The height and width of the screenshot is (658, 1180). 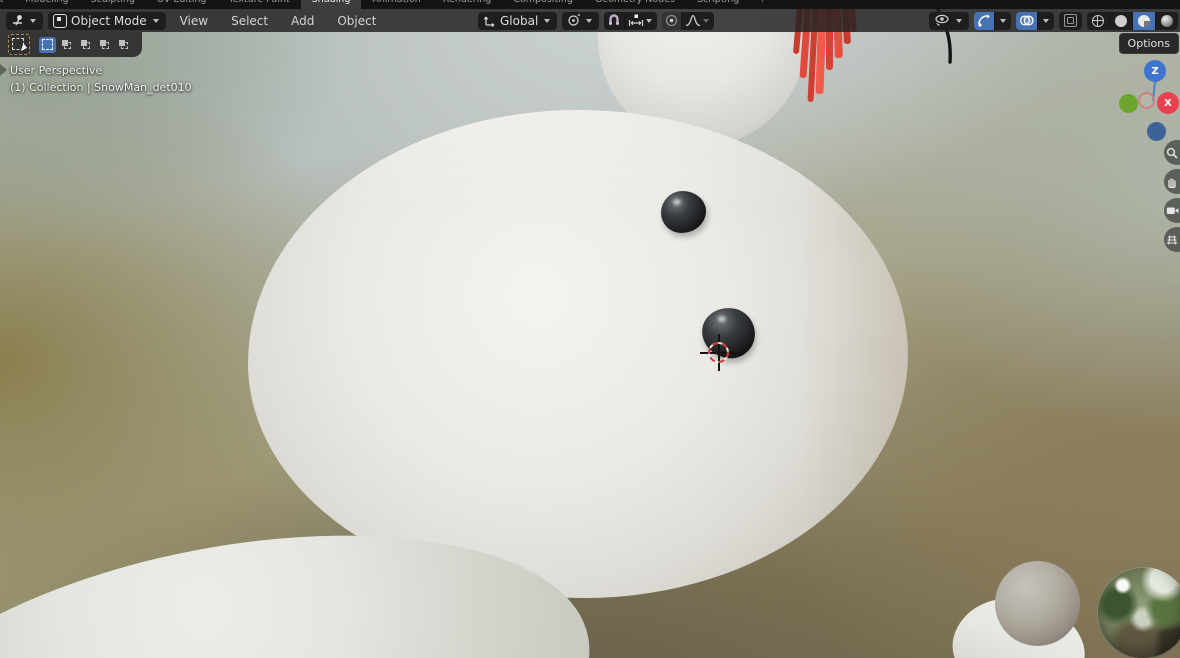 I want to click on shading-material-preview-button, so click(x=1143, y=20).